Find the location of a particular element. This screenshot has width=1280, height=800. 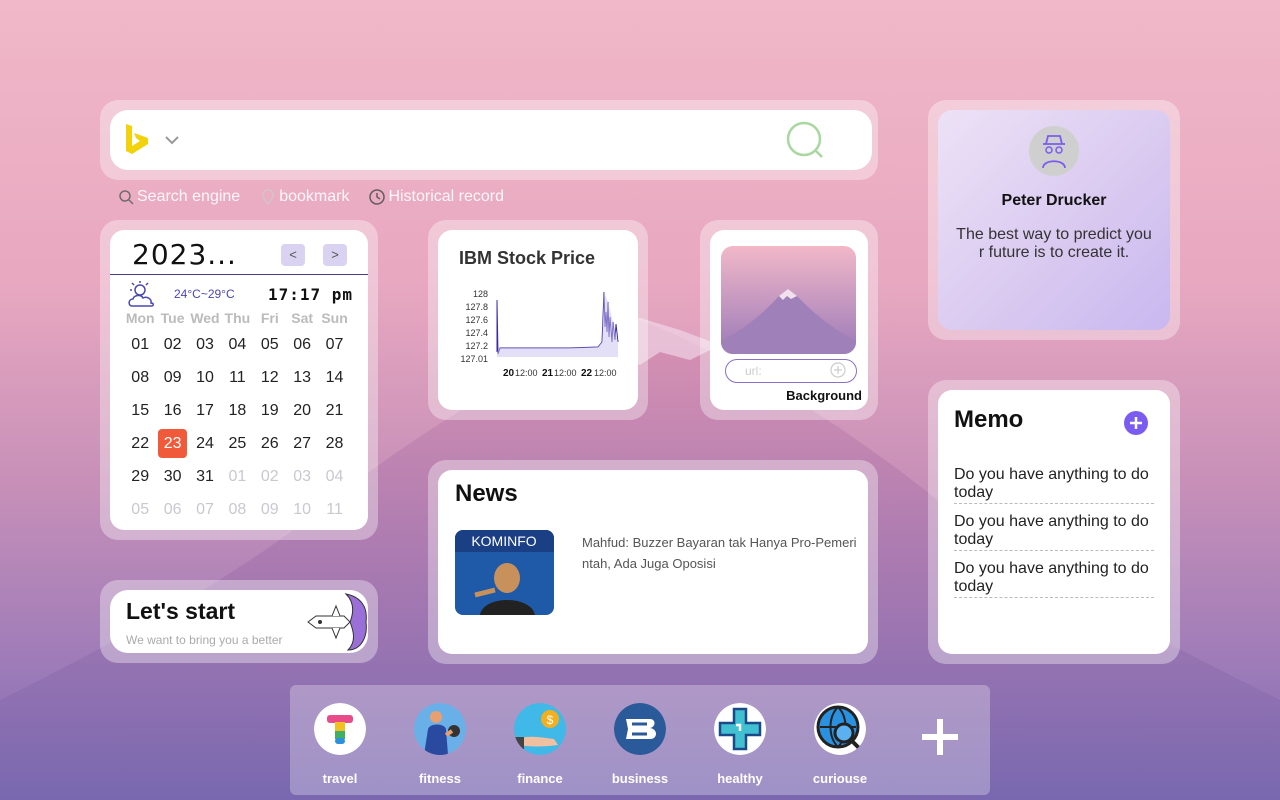

tab-label: bookmark is located at coordinates (314, 196).